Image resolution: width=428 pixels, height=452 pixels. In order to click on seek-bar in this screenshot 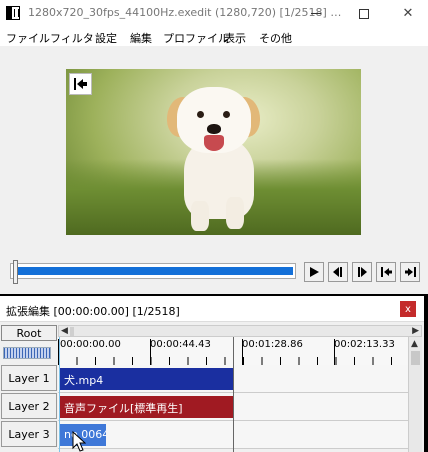, I will do `click(153, 272)`.